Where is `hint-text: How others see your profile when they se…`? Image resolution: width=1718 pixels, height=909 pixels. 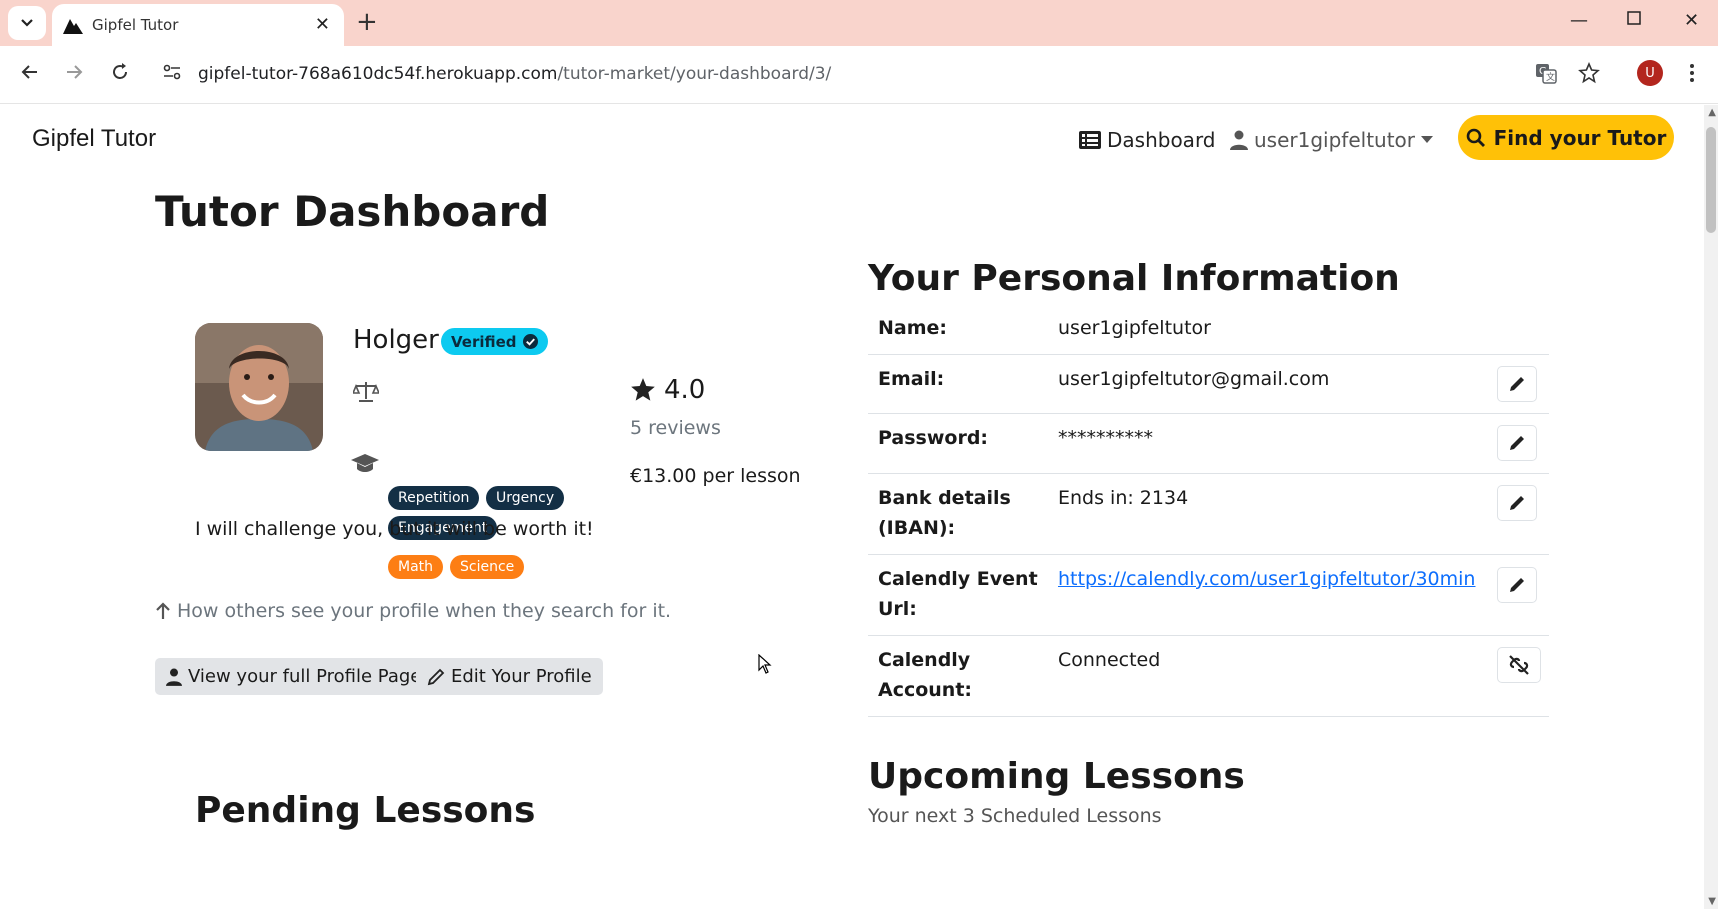
hint-text: How others see your profile when they se… is located at coordinates (424, 611).